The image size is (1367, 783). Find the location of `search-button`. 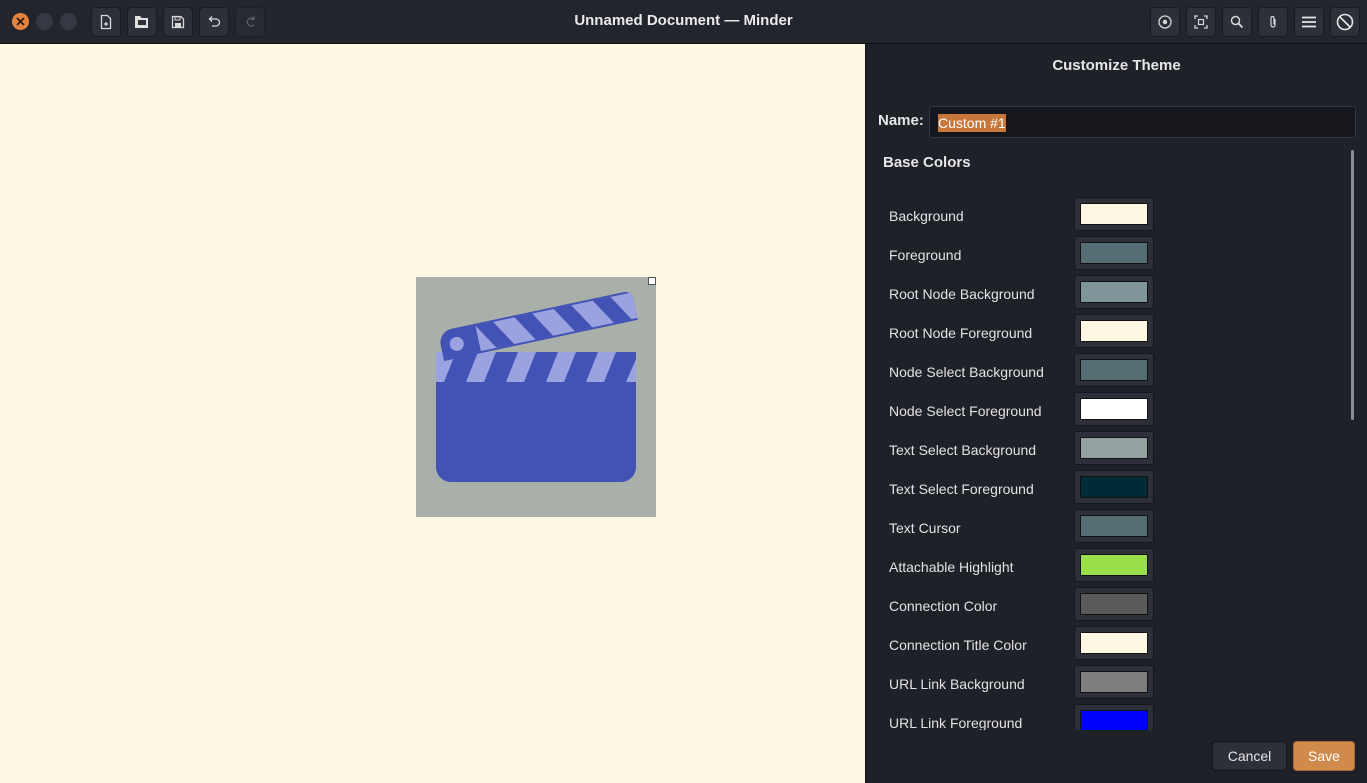

search-button is located at coordinates (1237, 22).